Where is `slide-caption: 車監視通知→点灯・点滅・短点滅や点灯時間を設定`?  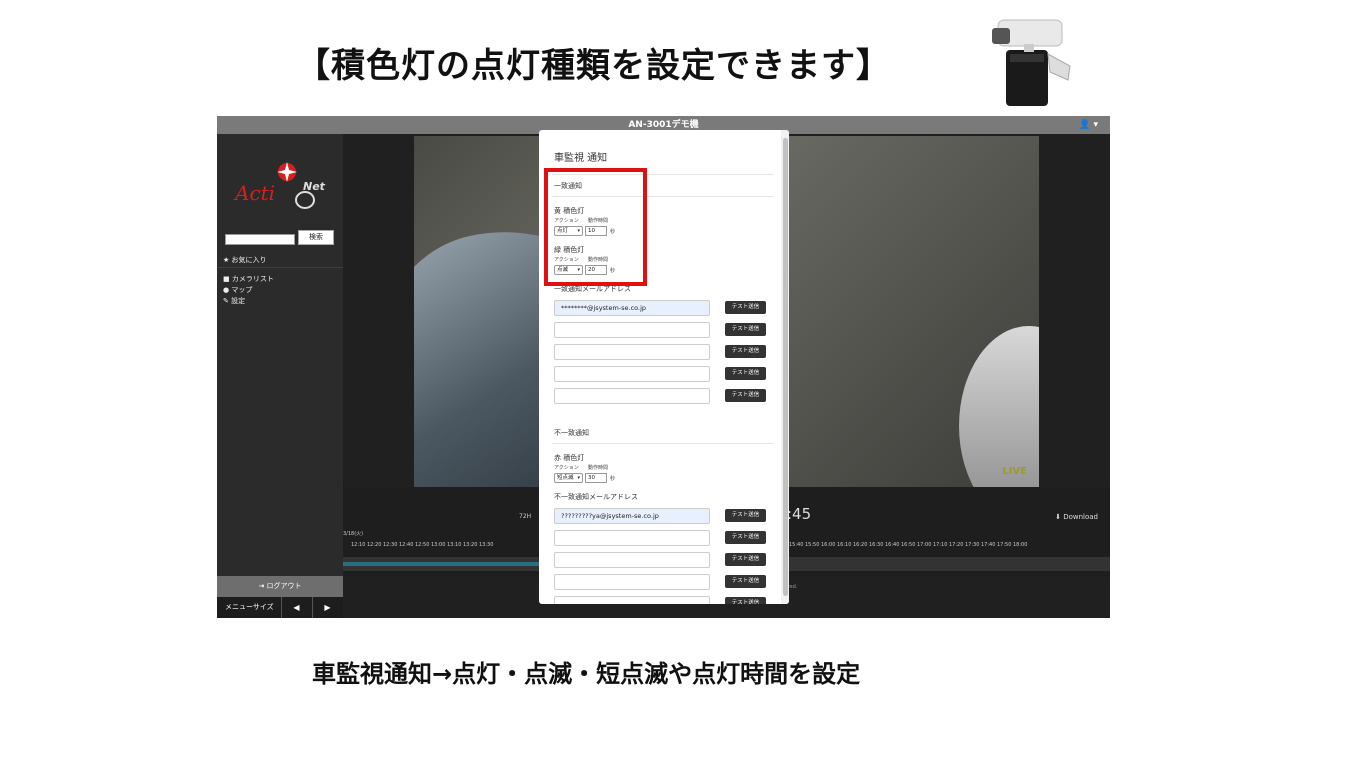 slide-caption: 車監視通知→点灯・点滅・短点滅や点灯時間を設定 is located at coordinates (586, 674).